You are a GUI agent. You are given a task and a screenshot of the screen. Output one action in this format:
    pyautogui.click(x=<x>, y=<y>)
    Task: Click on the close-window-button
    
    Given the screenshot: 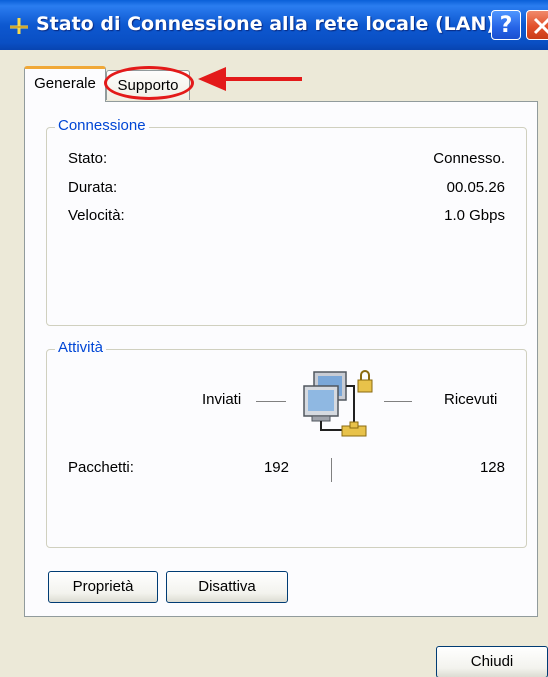 What is the action you would take?
    pyautogui.click(x=537, y=25)
    